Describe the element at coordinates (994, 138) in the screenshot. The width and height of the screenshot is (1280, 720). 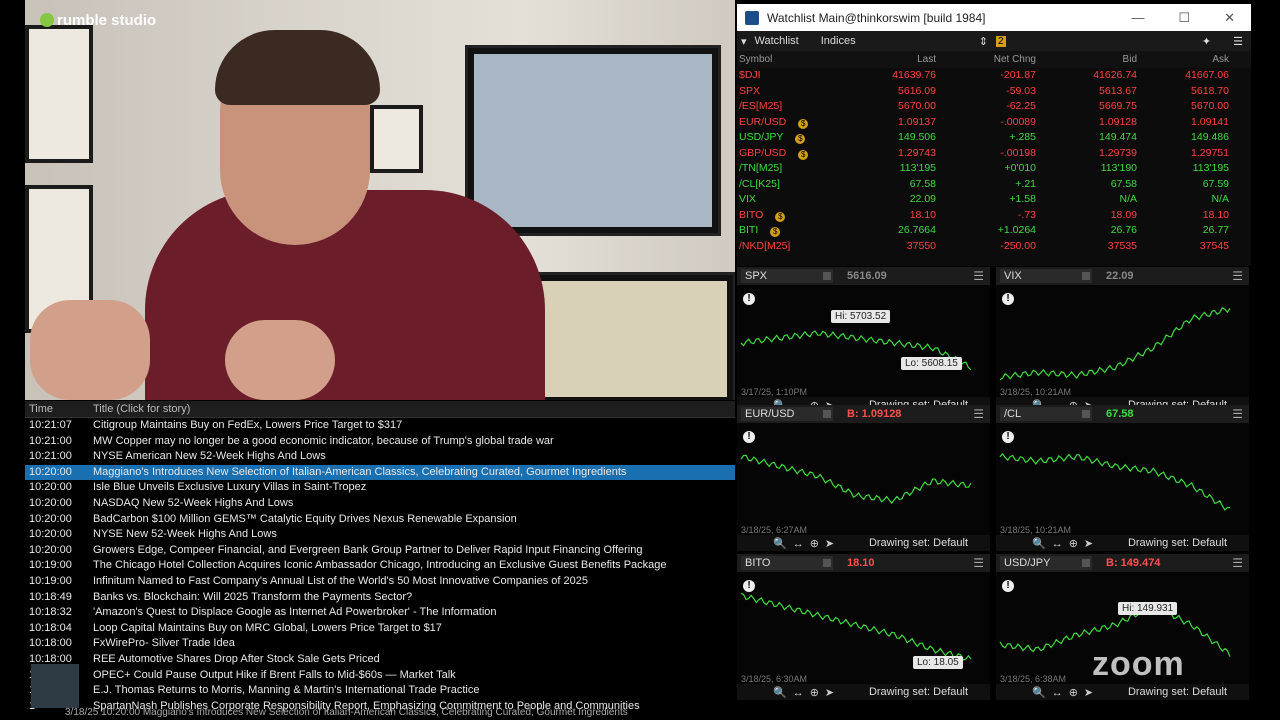
I see `watchlist-row: USD/JPY $ 149.506 +.285 149.474 149.486` at that location.